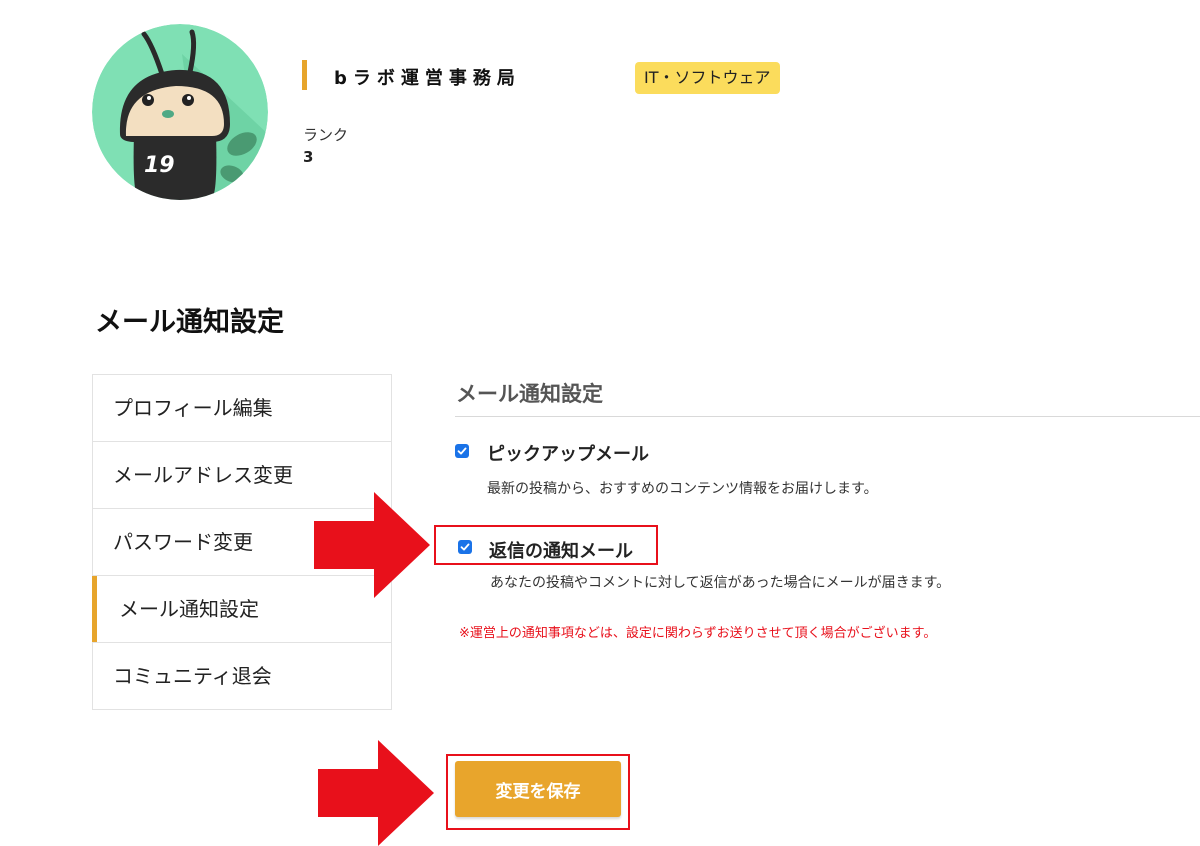  What do you see at coordinates (427, 78) in the screenshot?
I see `profile-name: bラボ運営事務局` at bounding box center [427, 78].